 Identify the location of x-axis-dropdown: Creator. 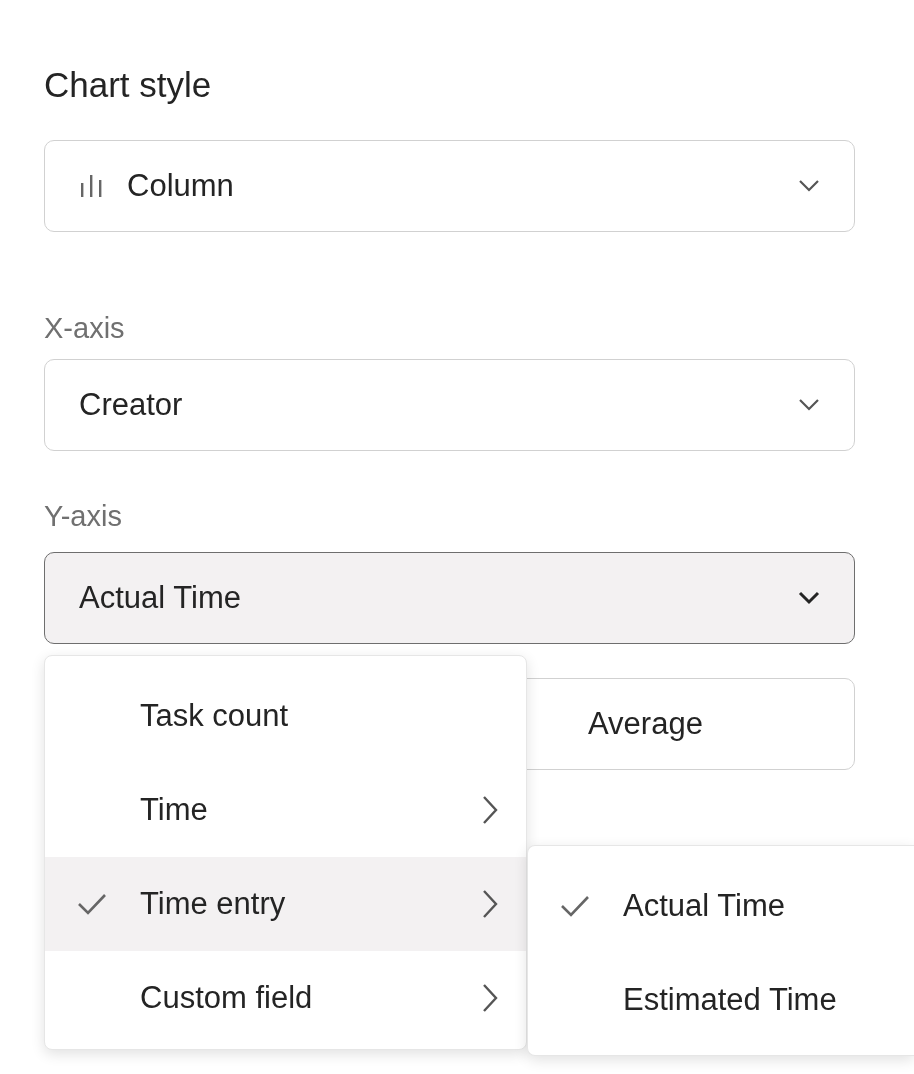
(449, 405).